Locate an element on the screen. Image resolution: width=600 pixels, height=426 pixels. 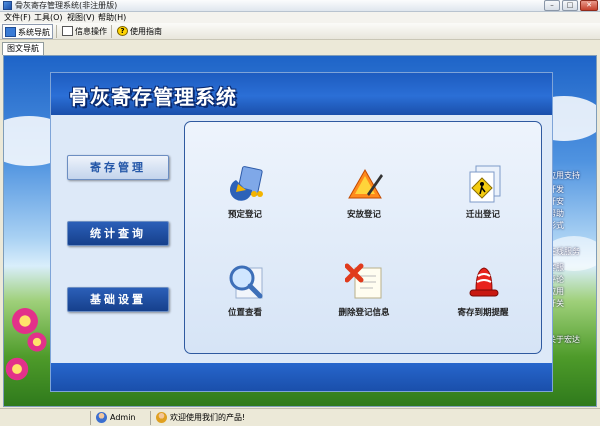
panel-footer is located at coordinates (301, 377).